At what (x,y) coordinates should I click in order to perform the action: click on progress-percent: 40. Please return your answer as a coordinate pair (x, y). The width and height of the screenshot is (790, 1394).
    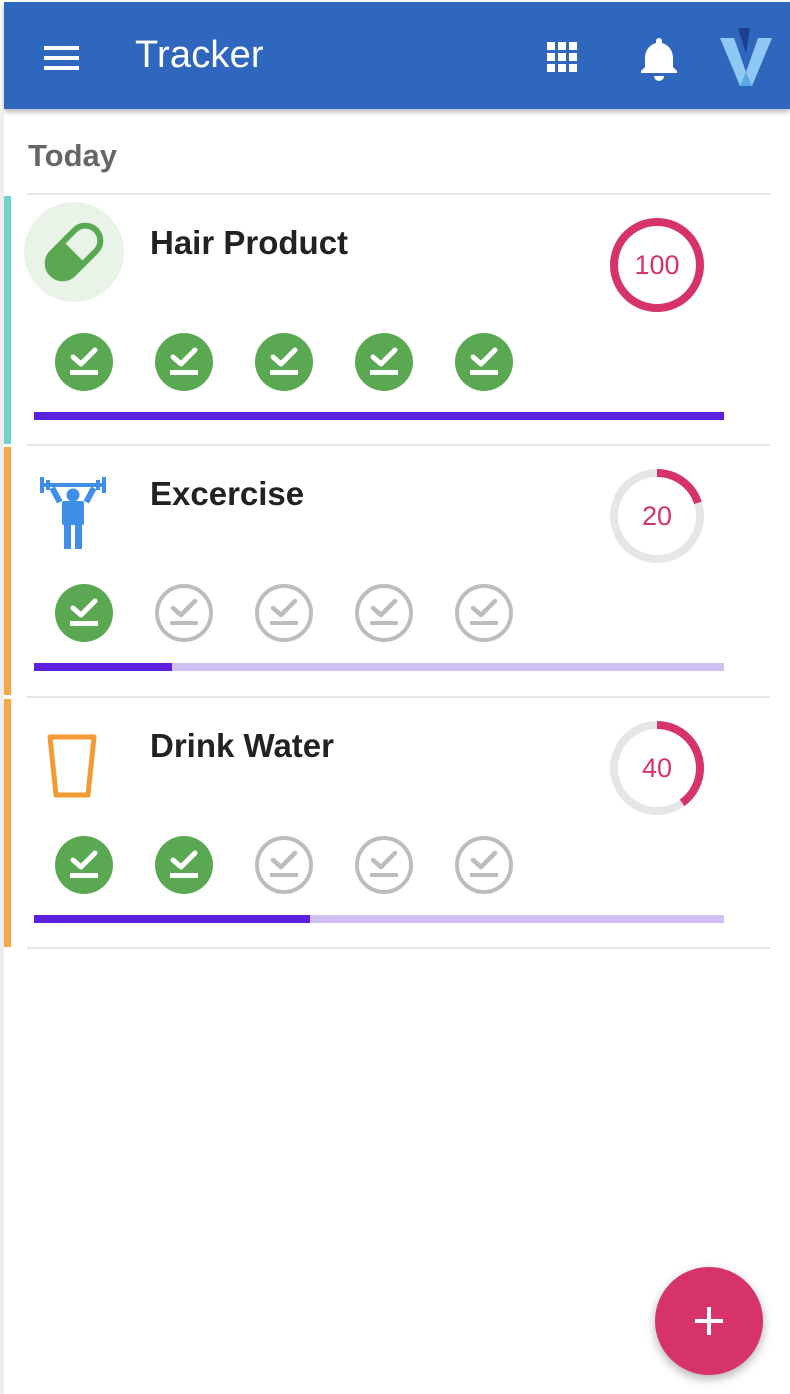
    Looking at the image, I should click on (657, 767).